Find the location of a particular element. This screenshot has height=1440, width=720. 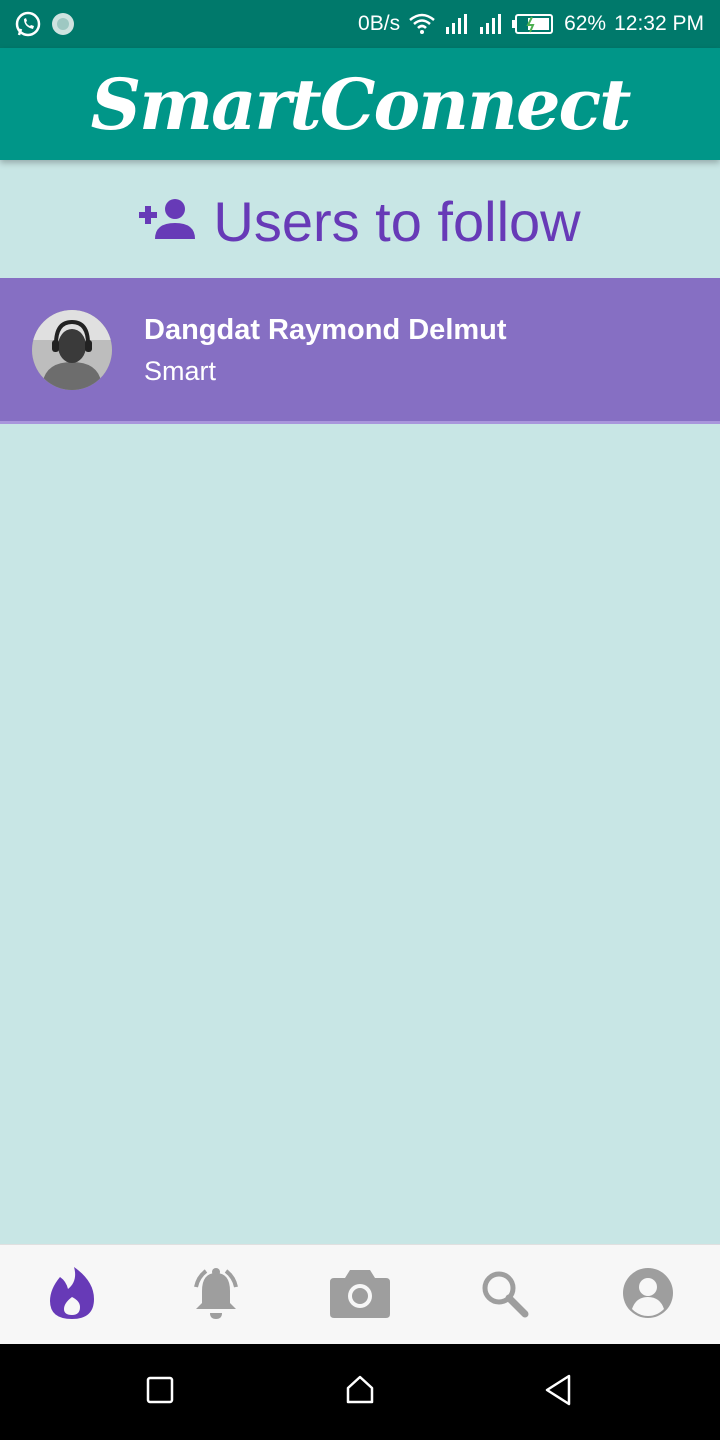

back-button is located at coordinates (558, 1392).